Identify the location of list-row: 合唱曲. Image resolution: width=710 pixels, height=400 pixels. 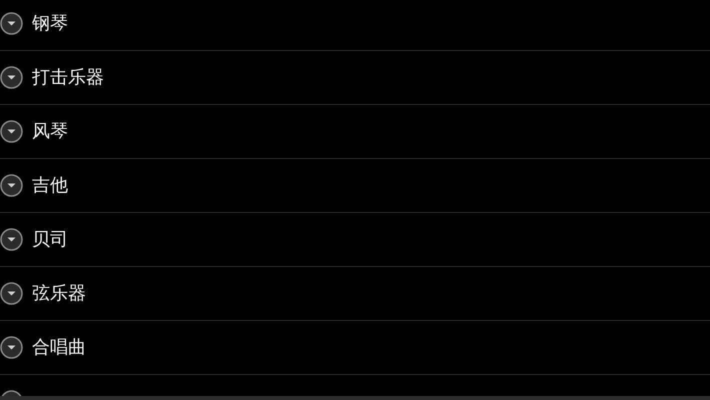
(355, 348).